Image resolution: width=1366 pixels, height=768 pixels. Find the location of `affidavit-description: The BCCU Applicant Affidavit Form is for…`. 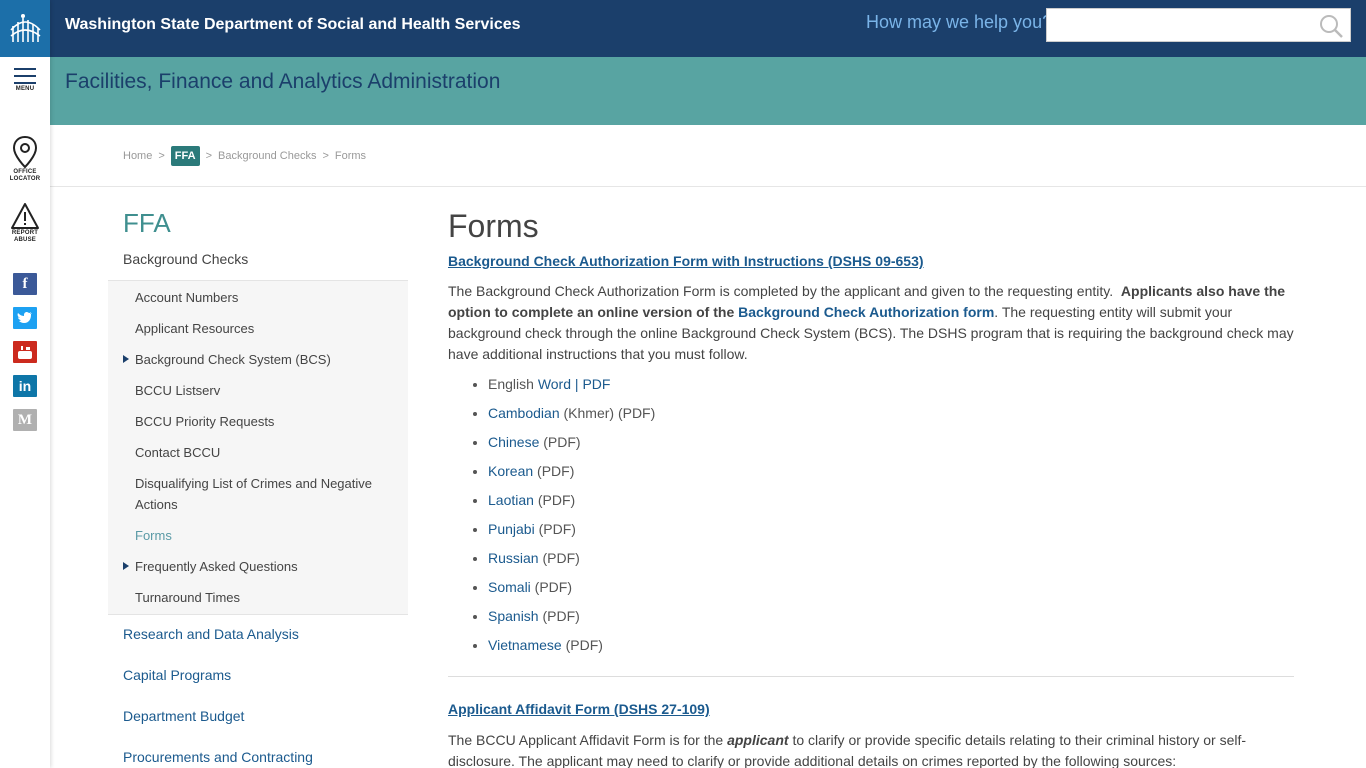

affidavit-description: The BCCU Applicant Affidavit Form is for… is located at coordinates (871, 749).